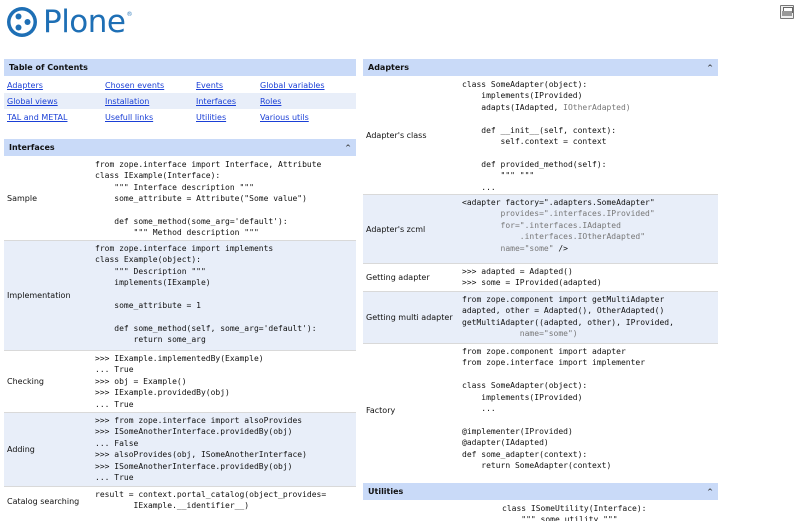  What do you see at coordinates (398, 277) in the screenshot?
I see `row-label: Getting adapter` at bounding box center [398, 277].